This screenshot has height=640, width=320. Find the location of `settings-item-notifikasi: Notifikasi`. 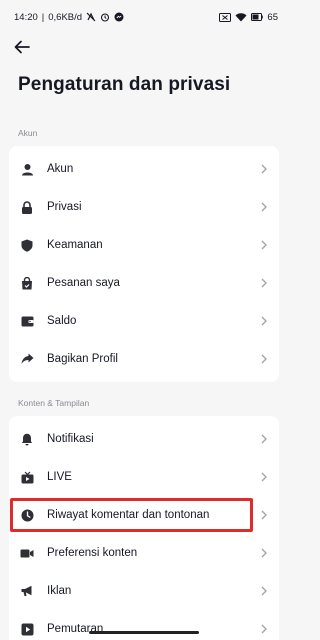

settings-item-notifikasi: Notifikasi is located at coordinates (144, 439).